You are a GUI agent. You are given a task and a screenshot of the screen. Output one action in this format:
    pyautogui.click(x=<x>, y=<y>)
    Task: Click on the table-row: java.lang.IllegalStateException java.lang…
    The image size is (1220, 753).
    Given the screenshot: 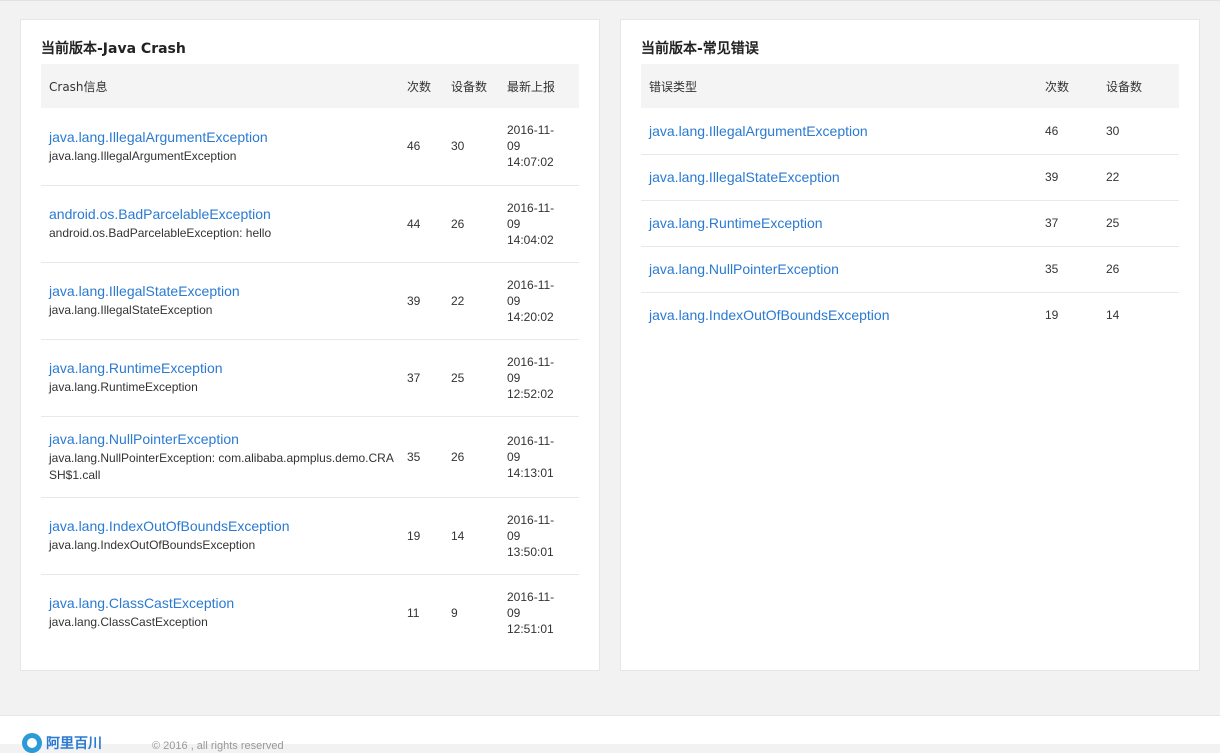 What is the action you would take?
    pyautogui.click(x=310, y=301)
    